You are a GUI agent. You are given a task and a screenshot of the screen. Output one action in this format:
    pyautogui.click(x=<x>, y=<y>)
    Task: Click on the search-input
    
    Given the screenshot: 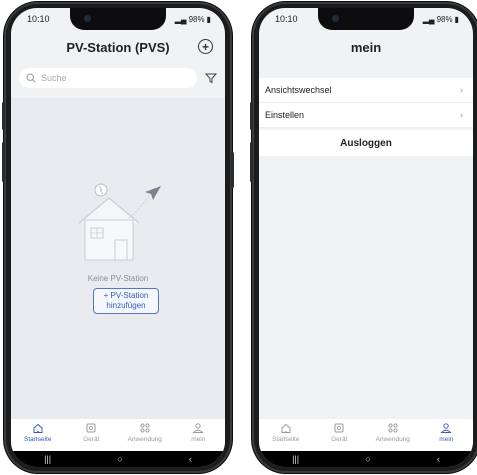 What is the action you would take?
    pyautogui.click(x=111, y=78)
    